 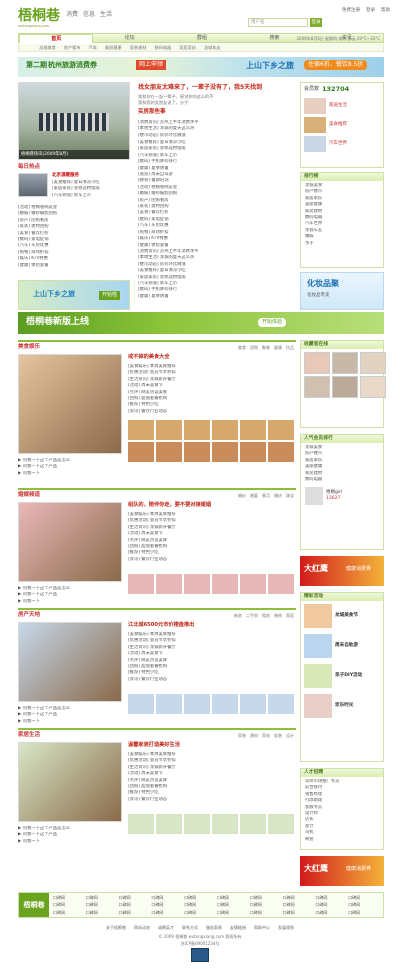 I want to click on list-item: [健康] 体检套餐, so click(x=76, y=266).